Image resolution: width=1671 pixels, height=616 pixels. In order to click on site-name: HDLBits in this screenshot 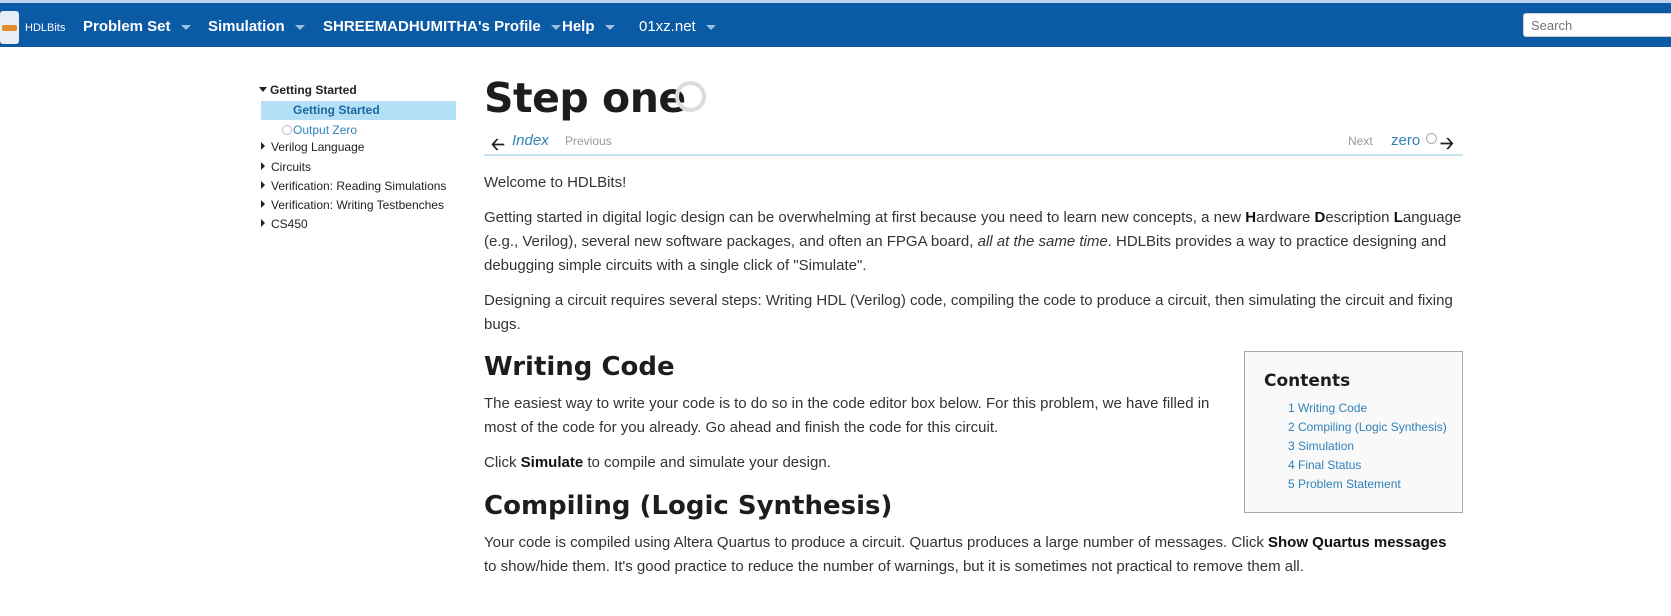, I will do `click(45, 28)`.